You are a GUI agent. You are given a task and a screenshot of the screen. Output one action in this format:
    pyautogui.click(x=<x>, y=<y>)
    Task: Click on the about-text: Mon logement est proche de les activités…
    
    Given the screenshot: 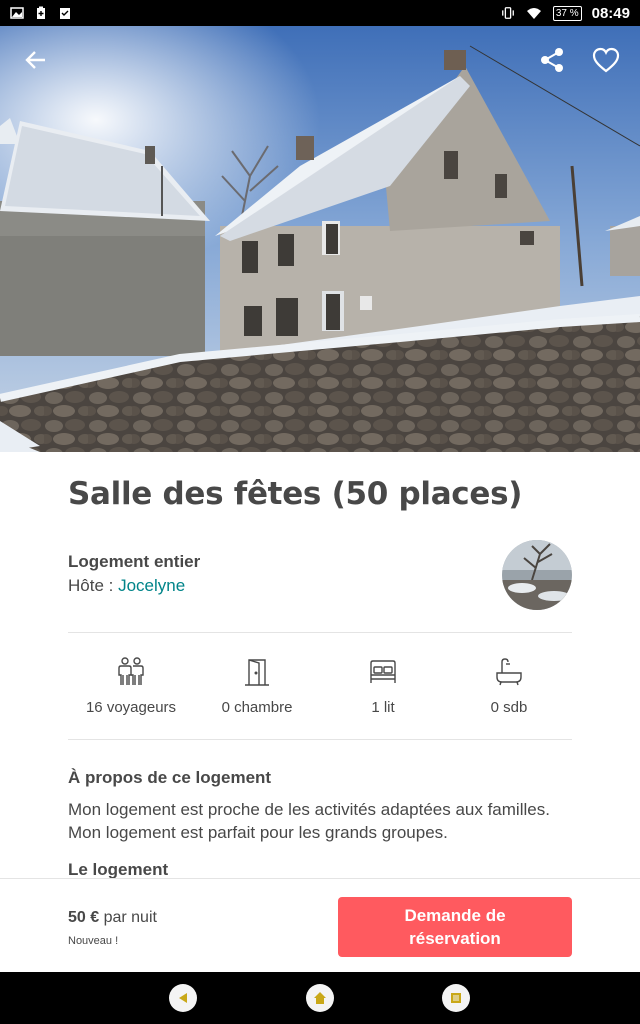 What is the action you would take?
    pyautogui.click(x=309, y=821)
    